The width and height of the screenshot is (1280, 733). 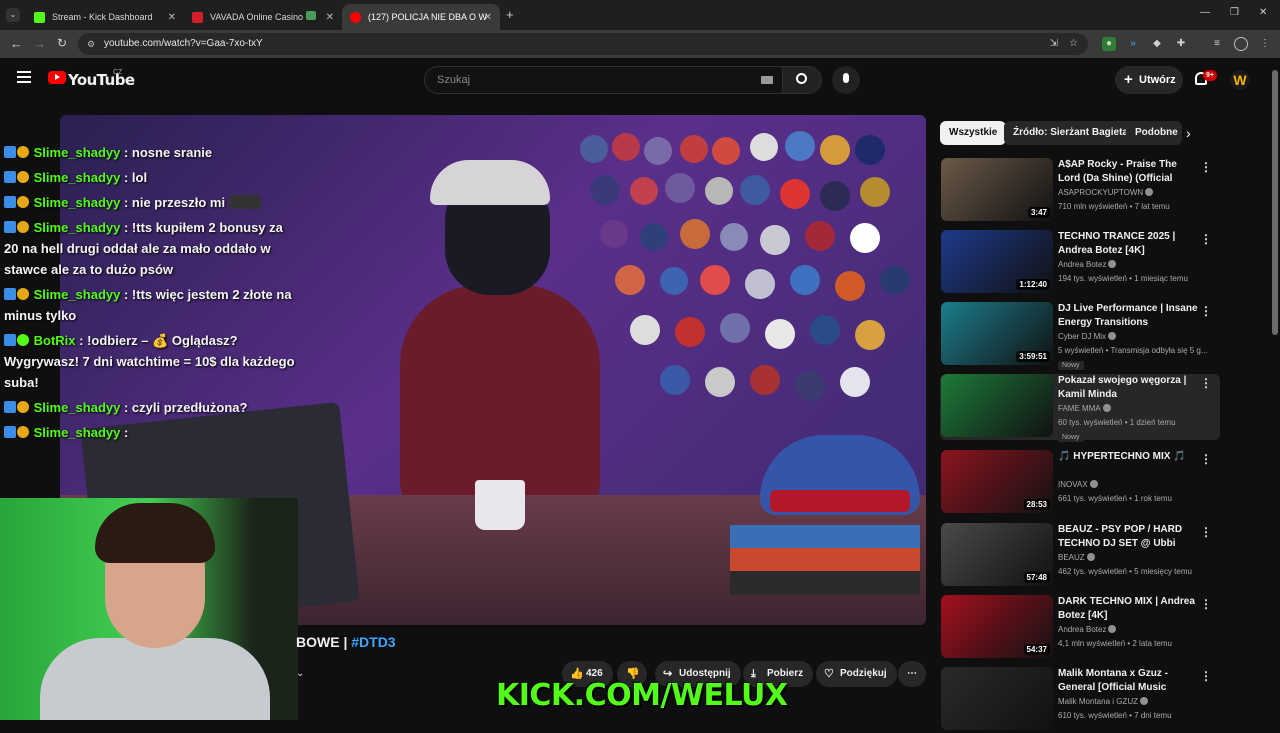 I want to click on video-title: TECHNO TRANCE 2025 | Andrea Botez [4K], so click(x=1128, y=244).